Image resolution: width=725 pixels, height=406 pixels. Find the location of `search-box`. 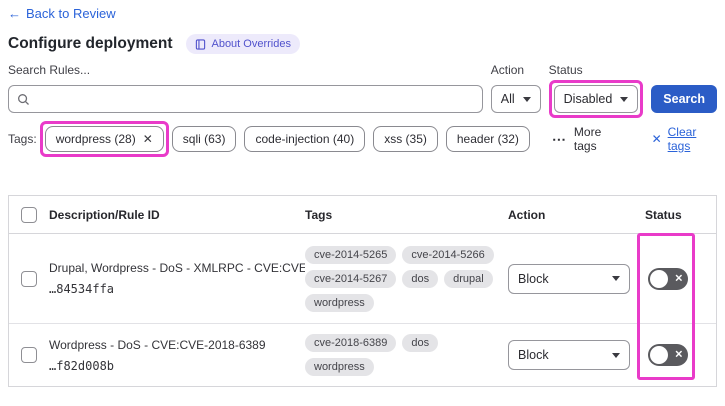

search-box is located at coordinates (245, 99).